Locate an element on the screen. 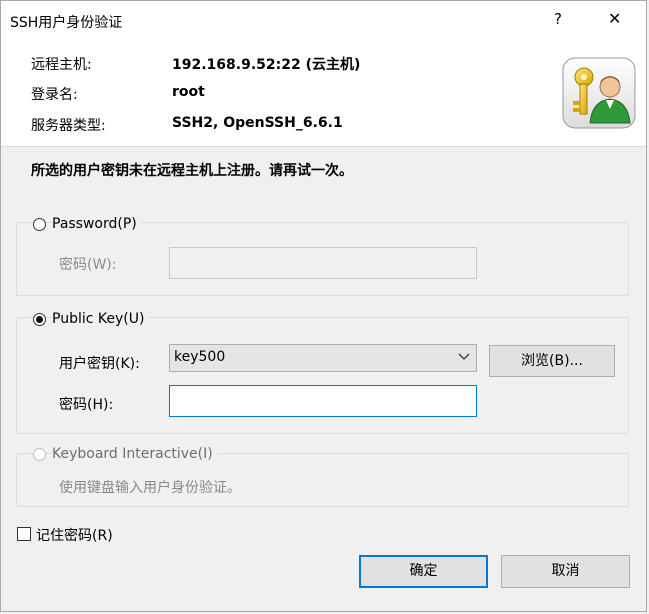 The height and width of the screenshot is (614, 649). remember-label: 记住密码(R) is located at coordinates (74, 535).